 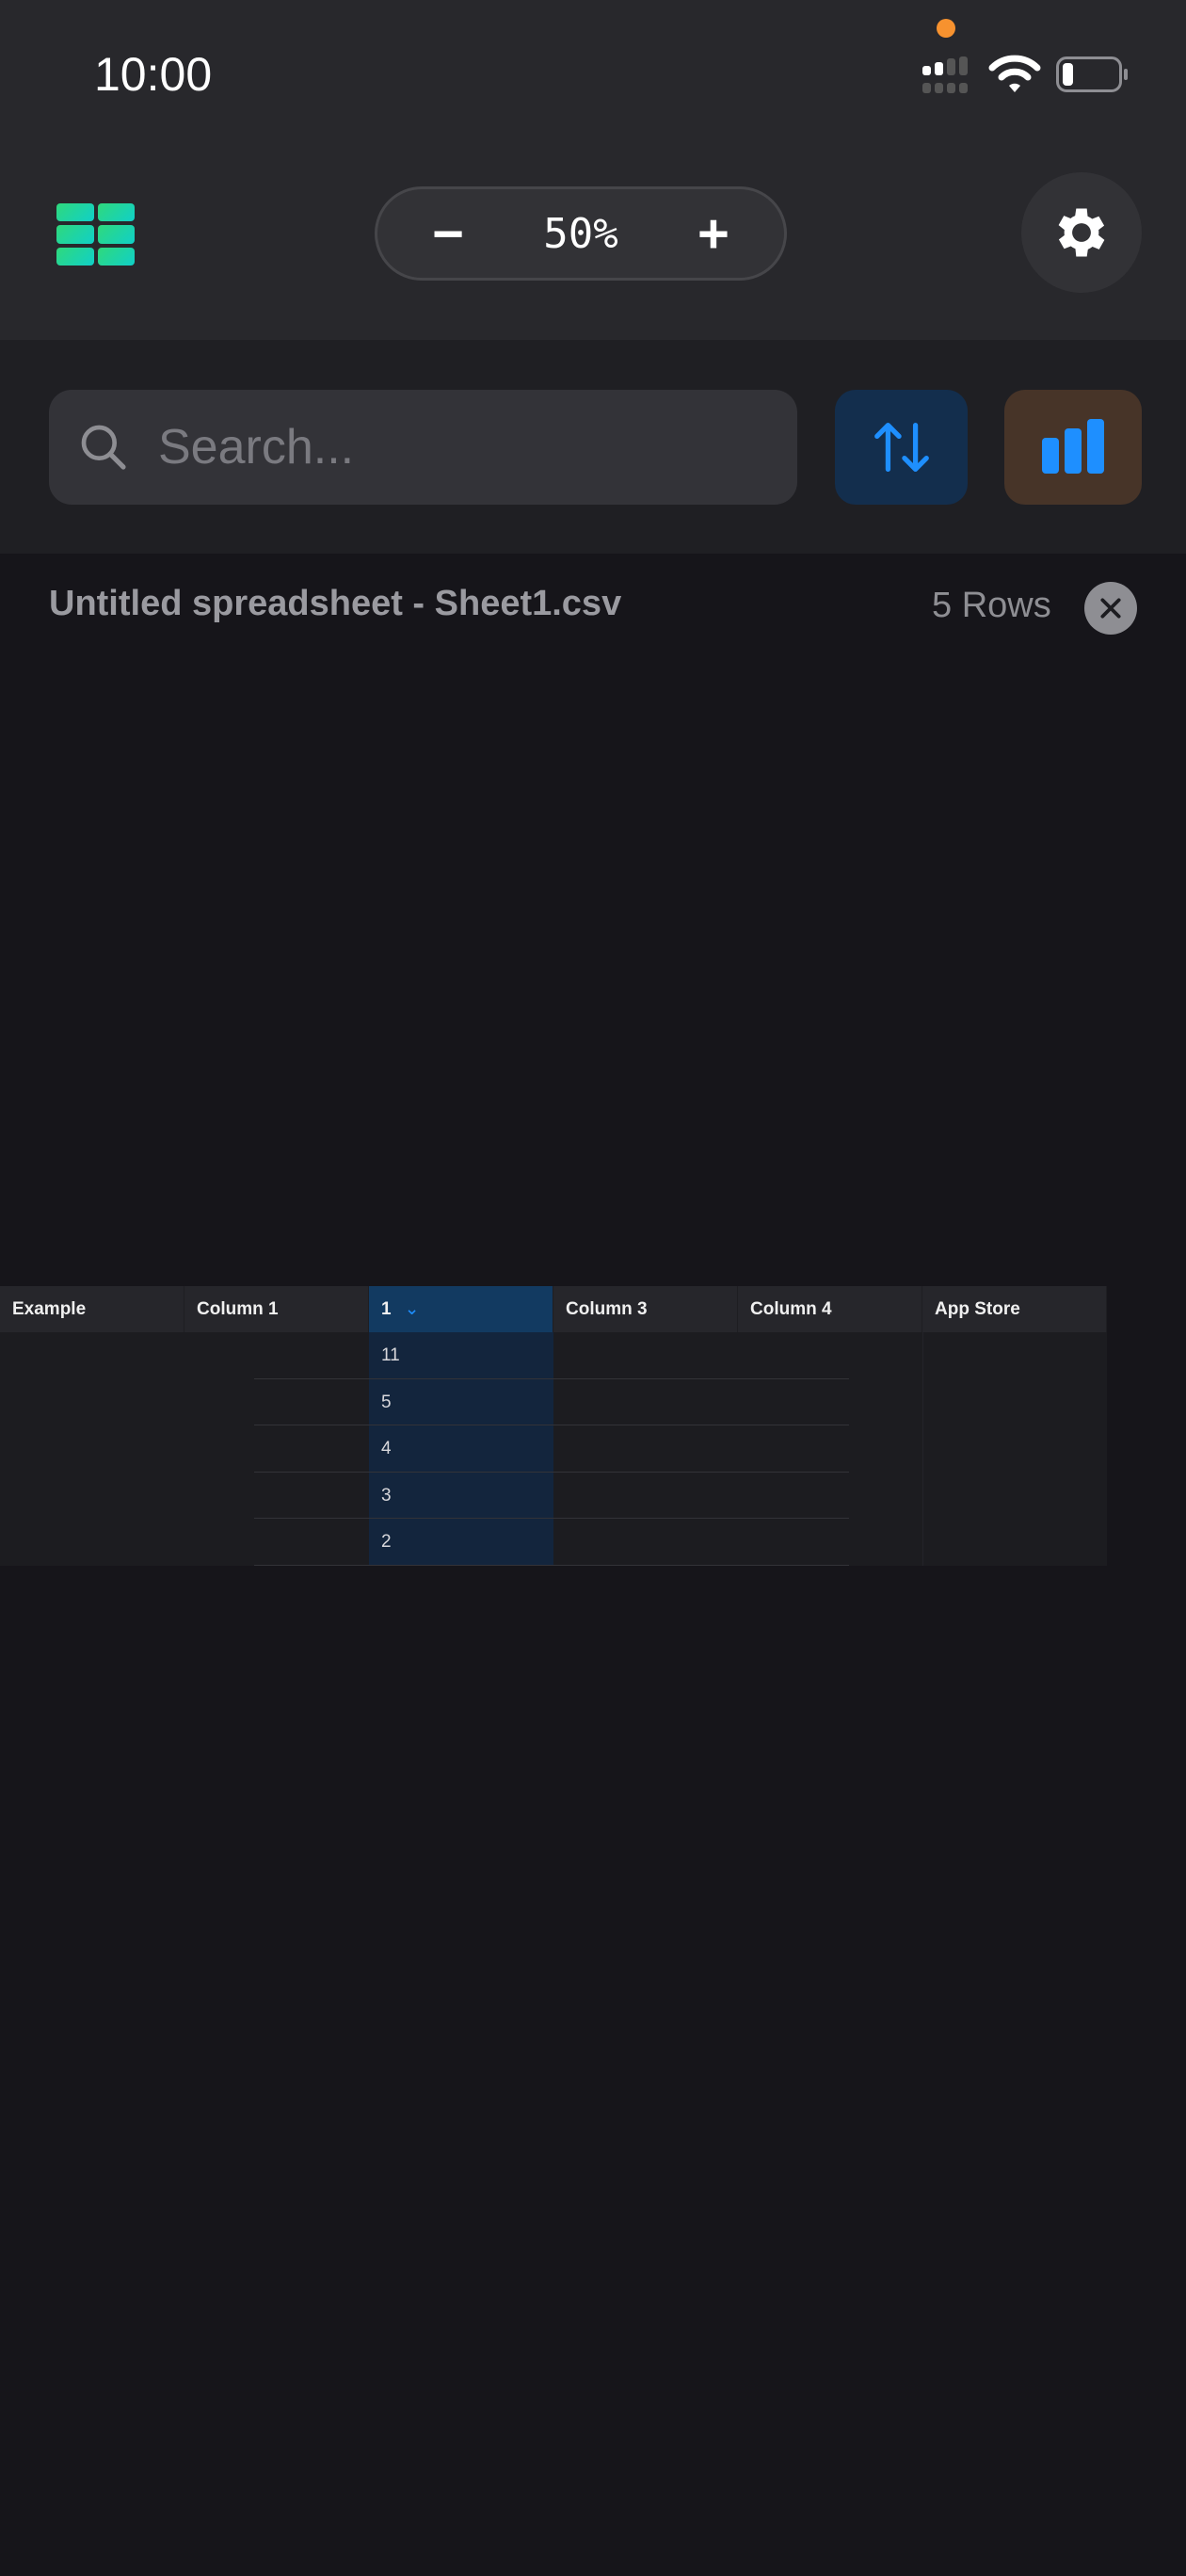 What do you see at coordinates (386, 1309) in the screenshot?
I see `column-header-label: 1` at bounding box center [386, 1309].